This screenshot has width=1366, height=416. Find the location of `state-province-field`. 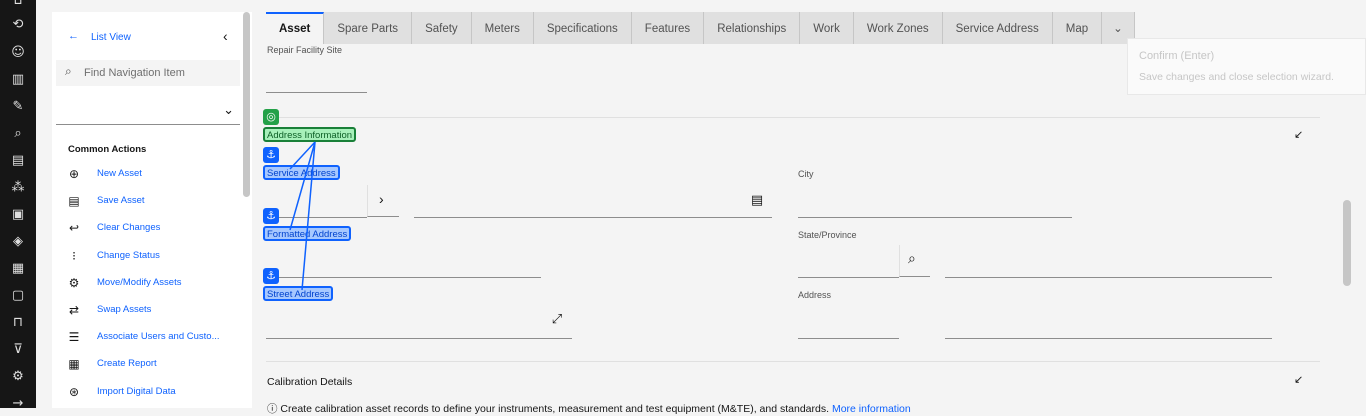

state-province-field is located at coordinates (848, 277).